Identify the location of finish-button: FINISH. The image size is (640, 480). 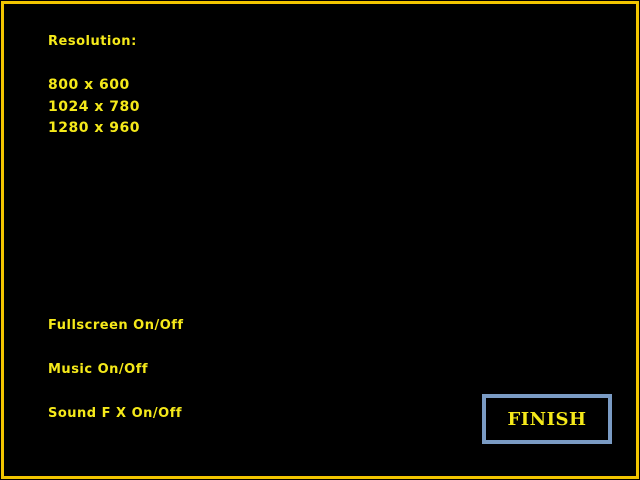
(547, 419).